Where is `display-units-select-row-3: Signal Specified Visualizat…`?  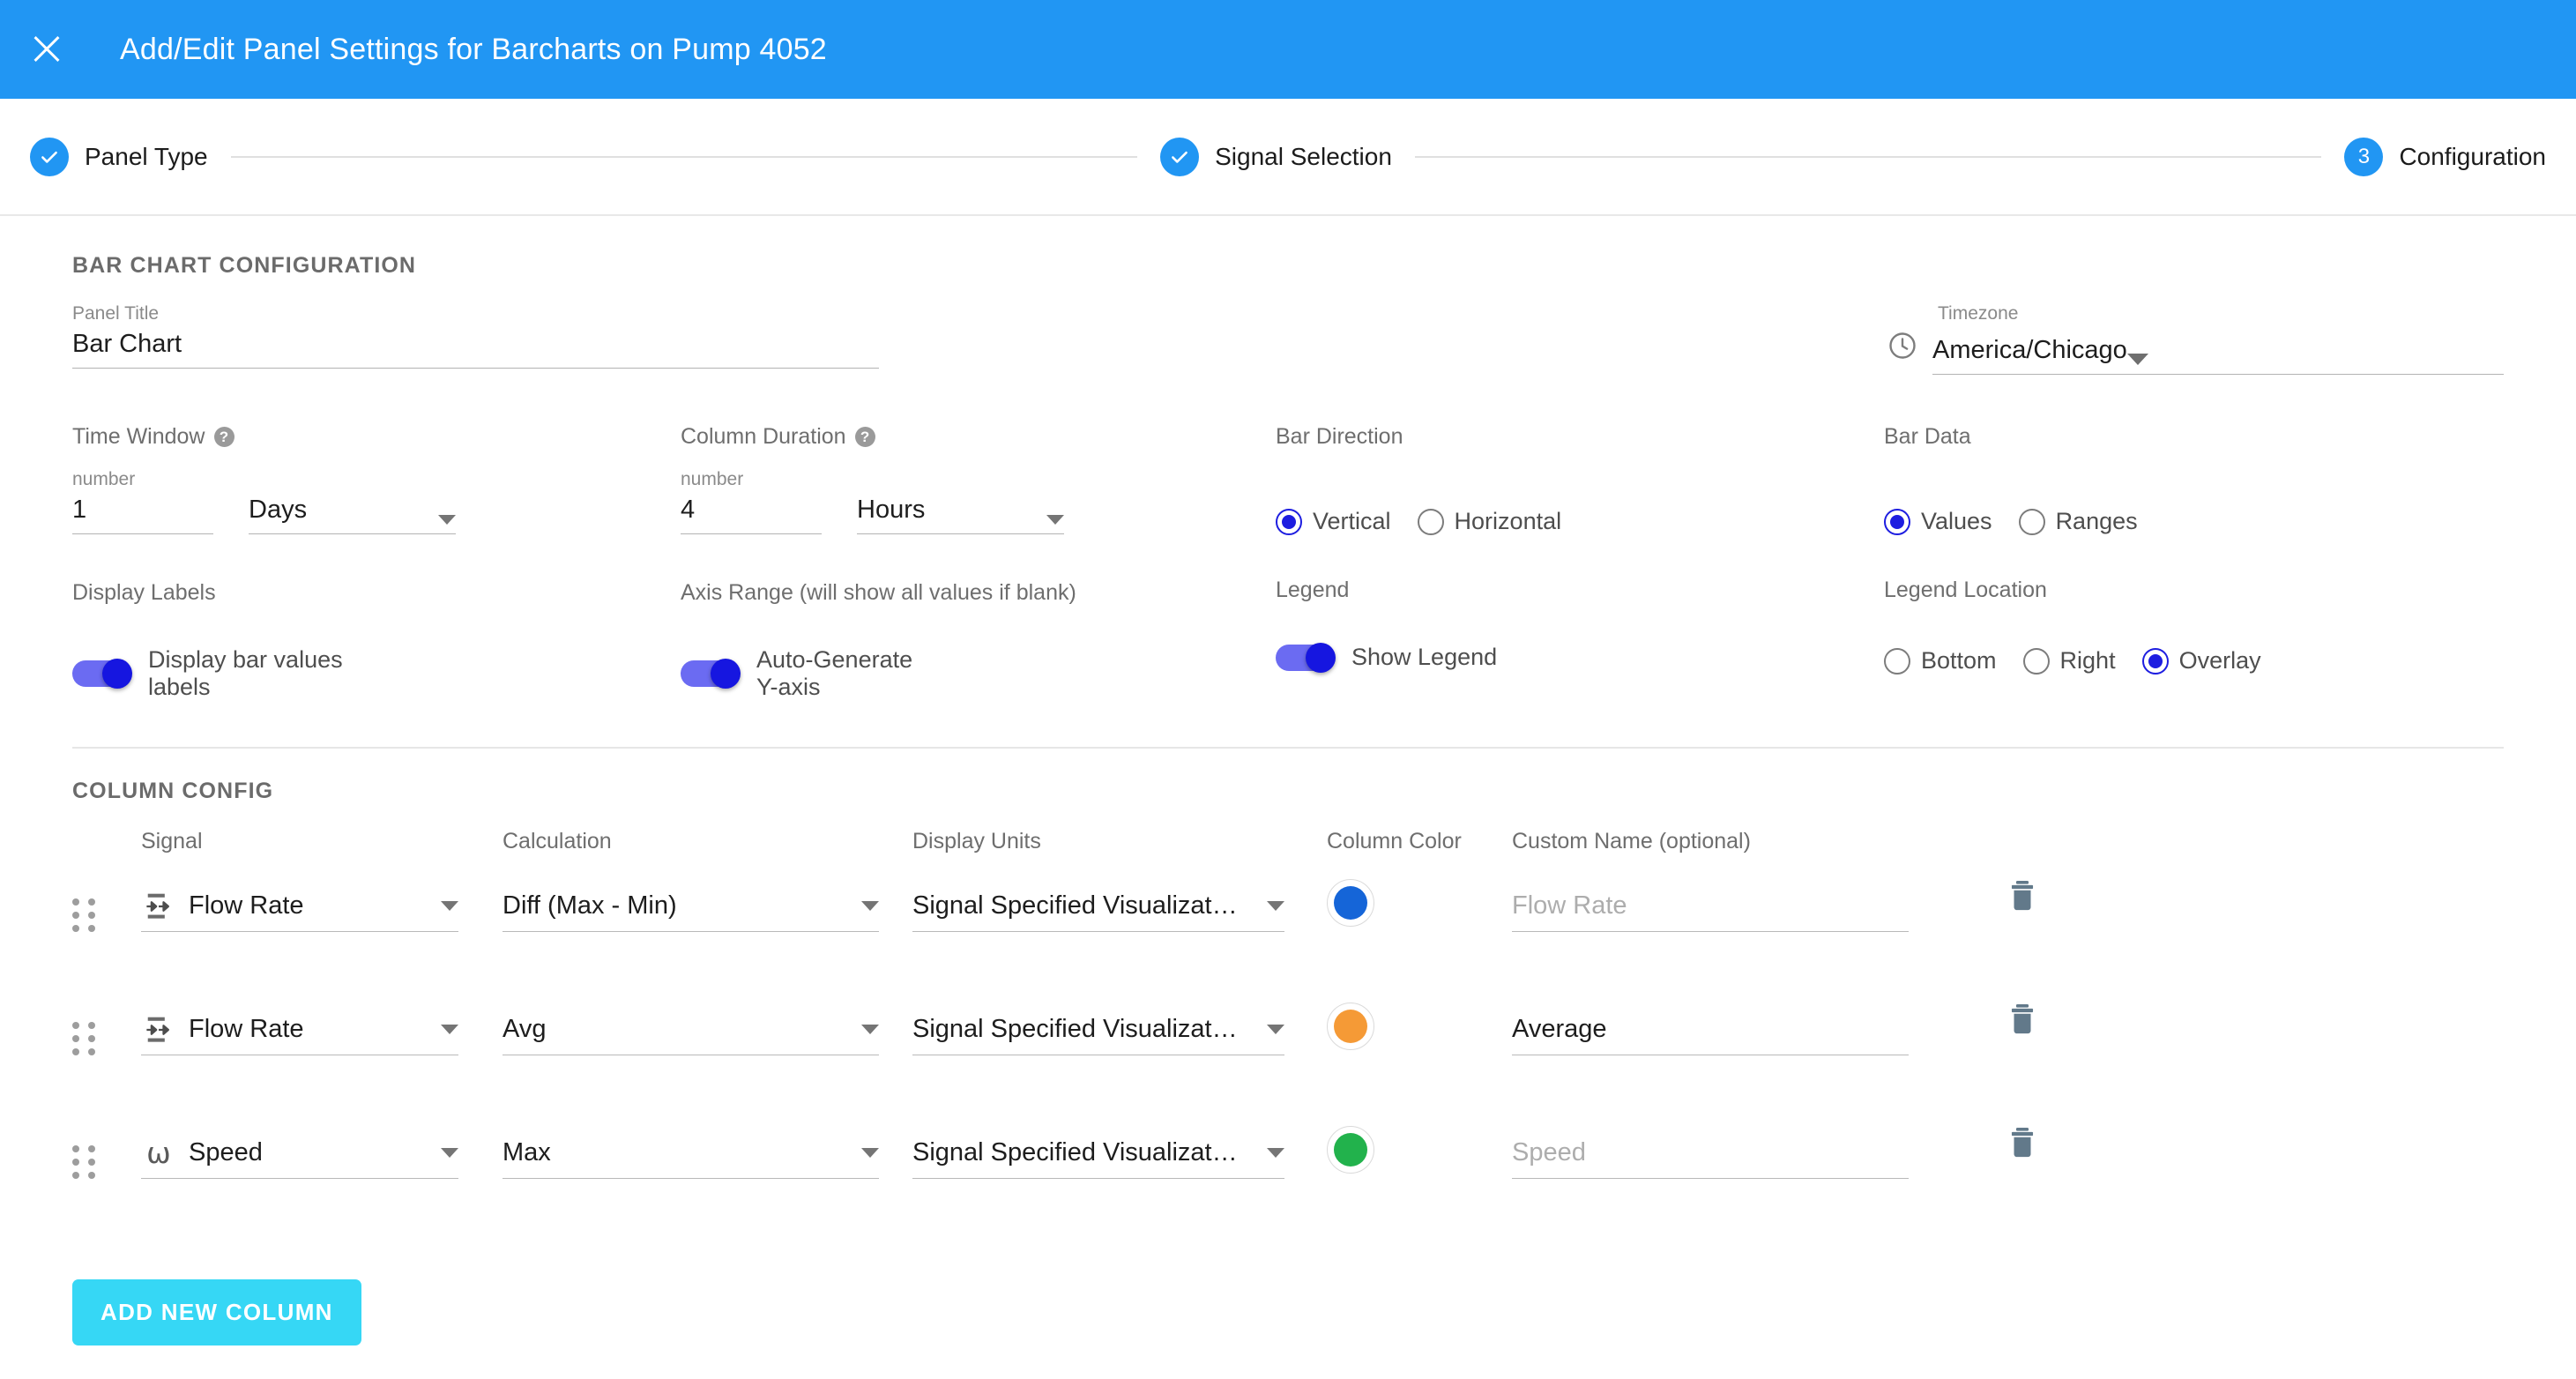
display-units-select-row-3: Signal Specified Visualizat… is located at coordinates (1098, 1159).